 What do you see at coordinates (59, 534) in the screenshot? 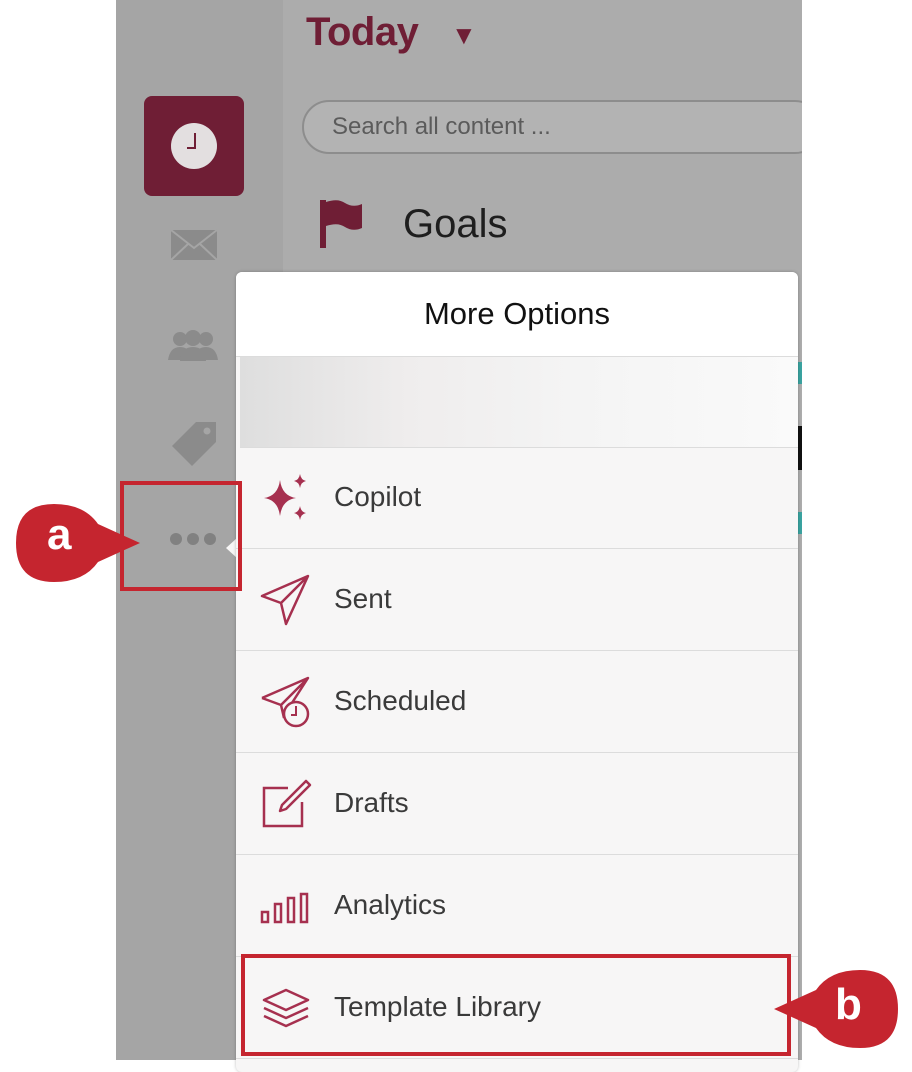
I see `callout-label-a: a` at bounding box center [59, 534].